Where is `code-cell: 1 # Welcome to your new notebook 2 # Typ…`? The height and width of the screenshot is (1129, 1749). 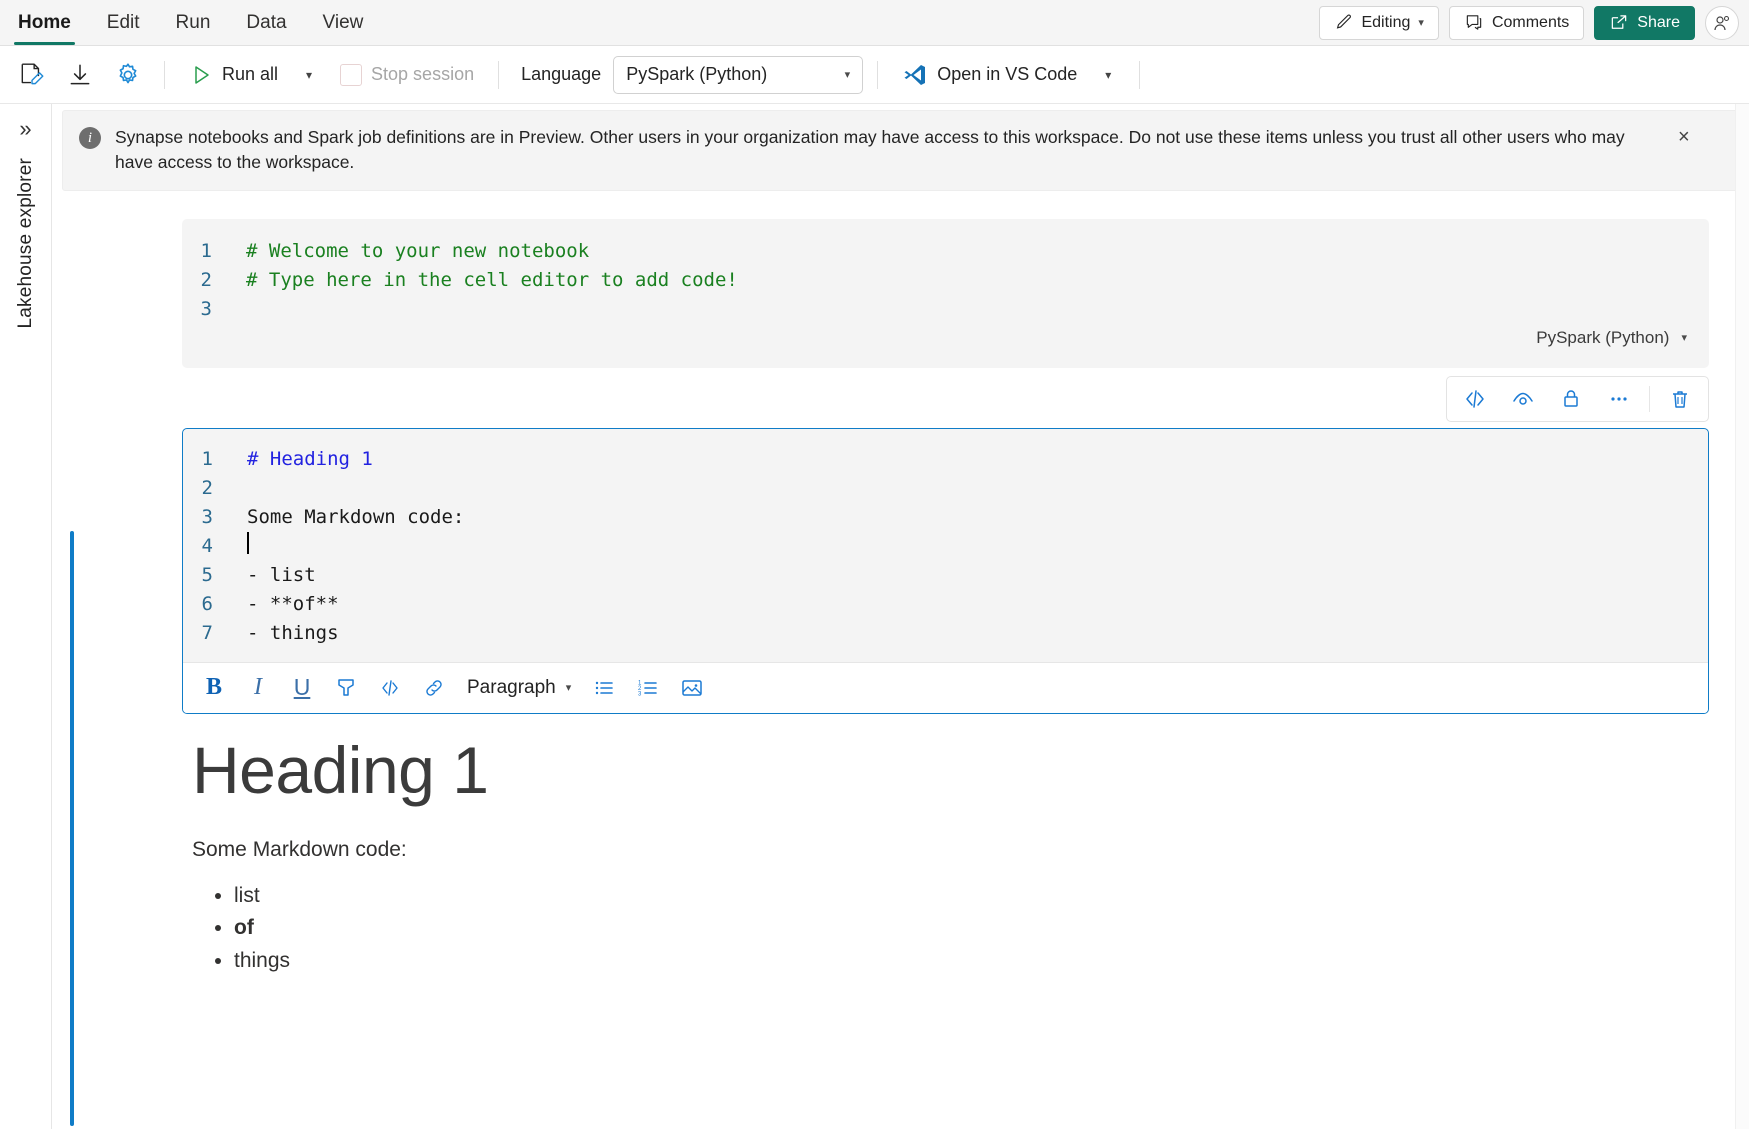
code-cell: 1 # Welcome to your new notebook 2 # Typ… is located at coordinates (945, 293).